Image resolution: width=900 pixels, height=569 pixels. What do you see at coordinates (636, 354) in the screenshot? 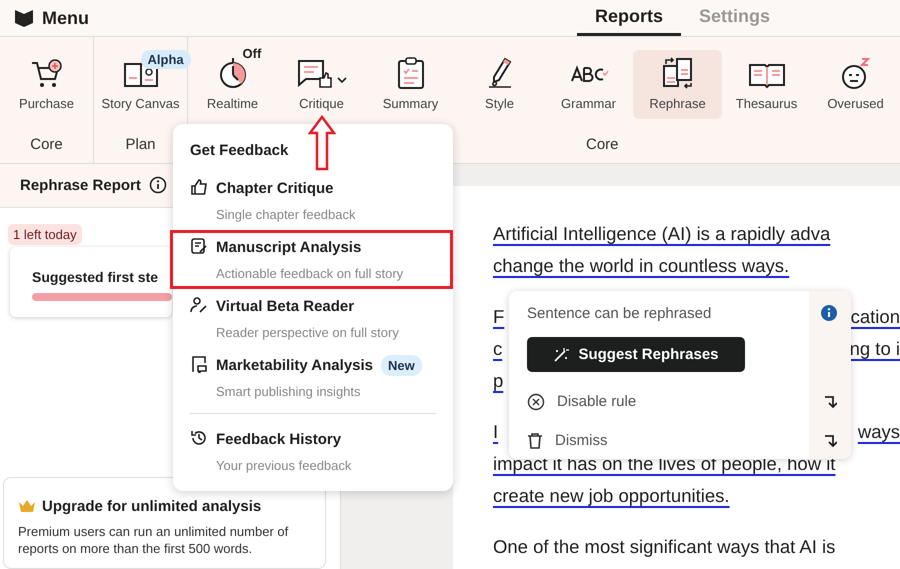
I see `suggest-rephrases-button: Suggest Rephrases` at bounding box center [636, 354].